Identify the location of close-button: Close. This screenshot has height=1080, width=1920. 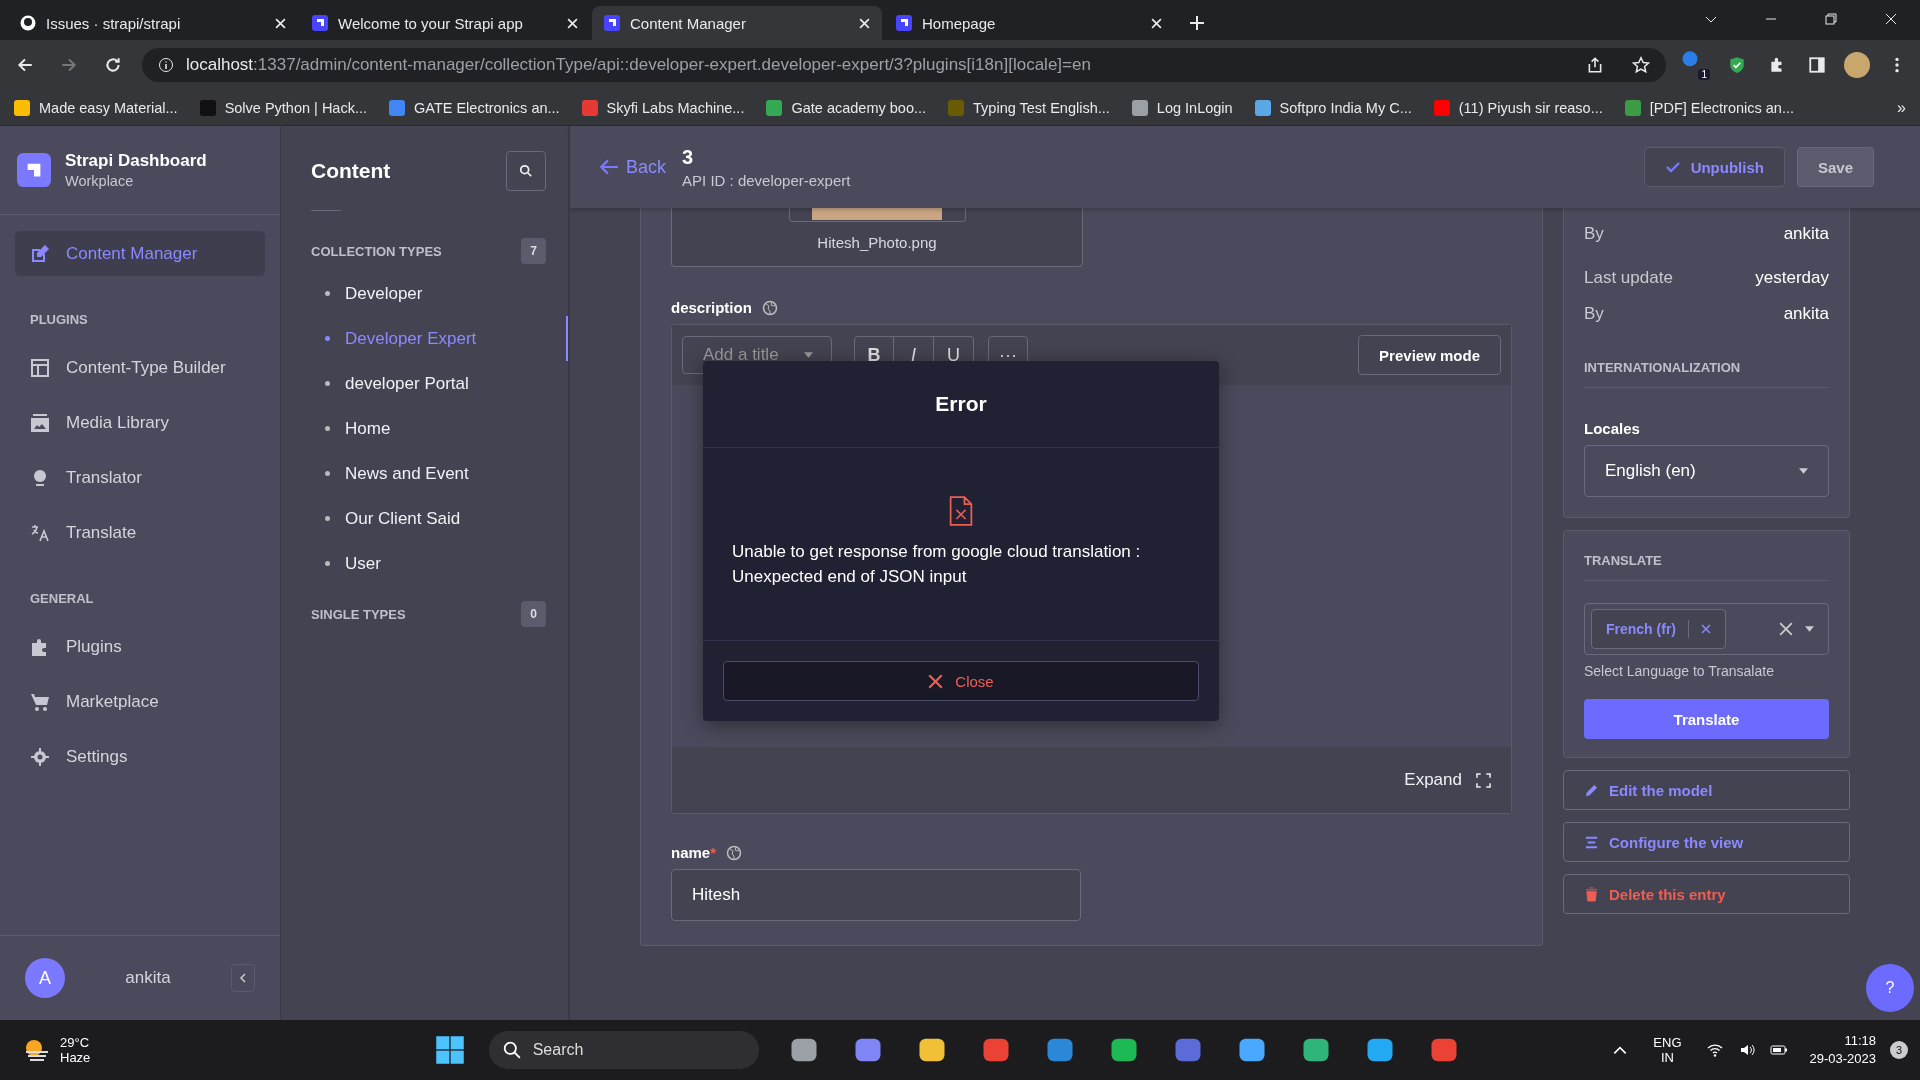
(961, 681).